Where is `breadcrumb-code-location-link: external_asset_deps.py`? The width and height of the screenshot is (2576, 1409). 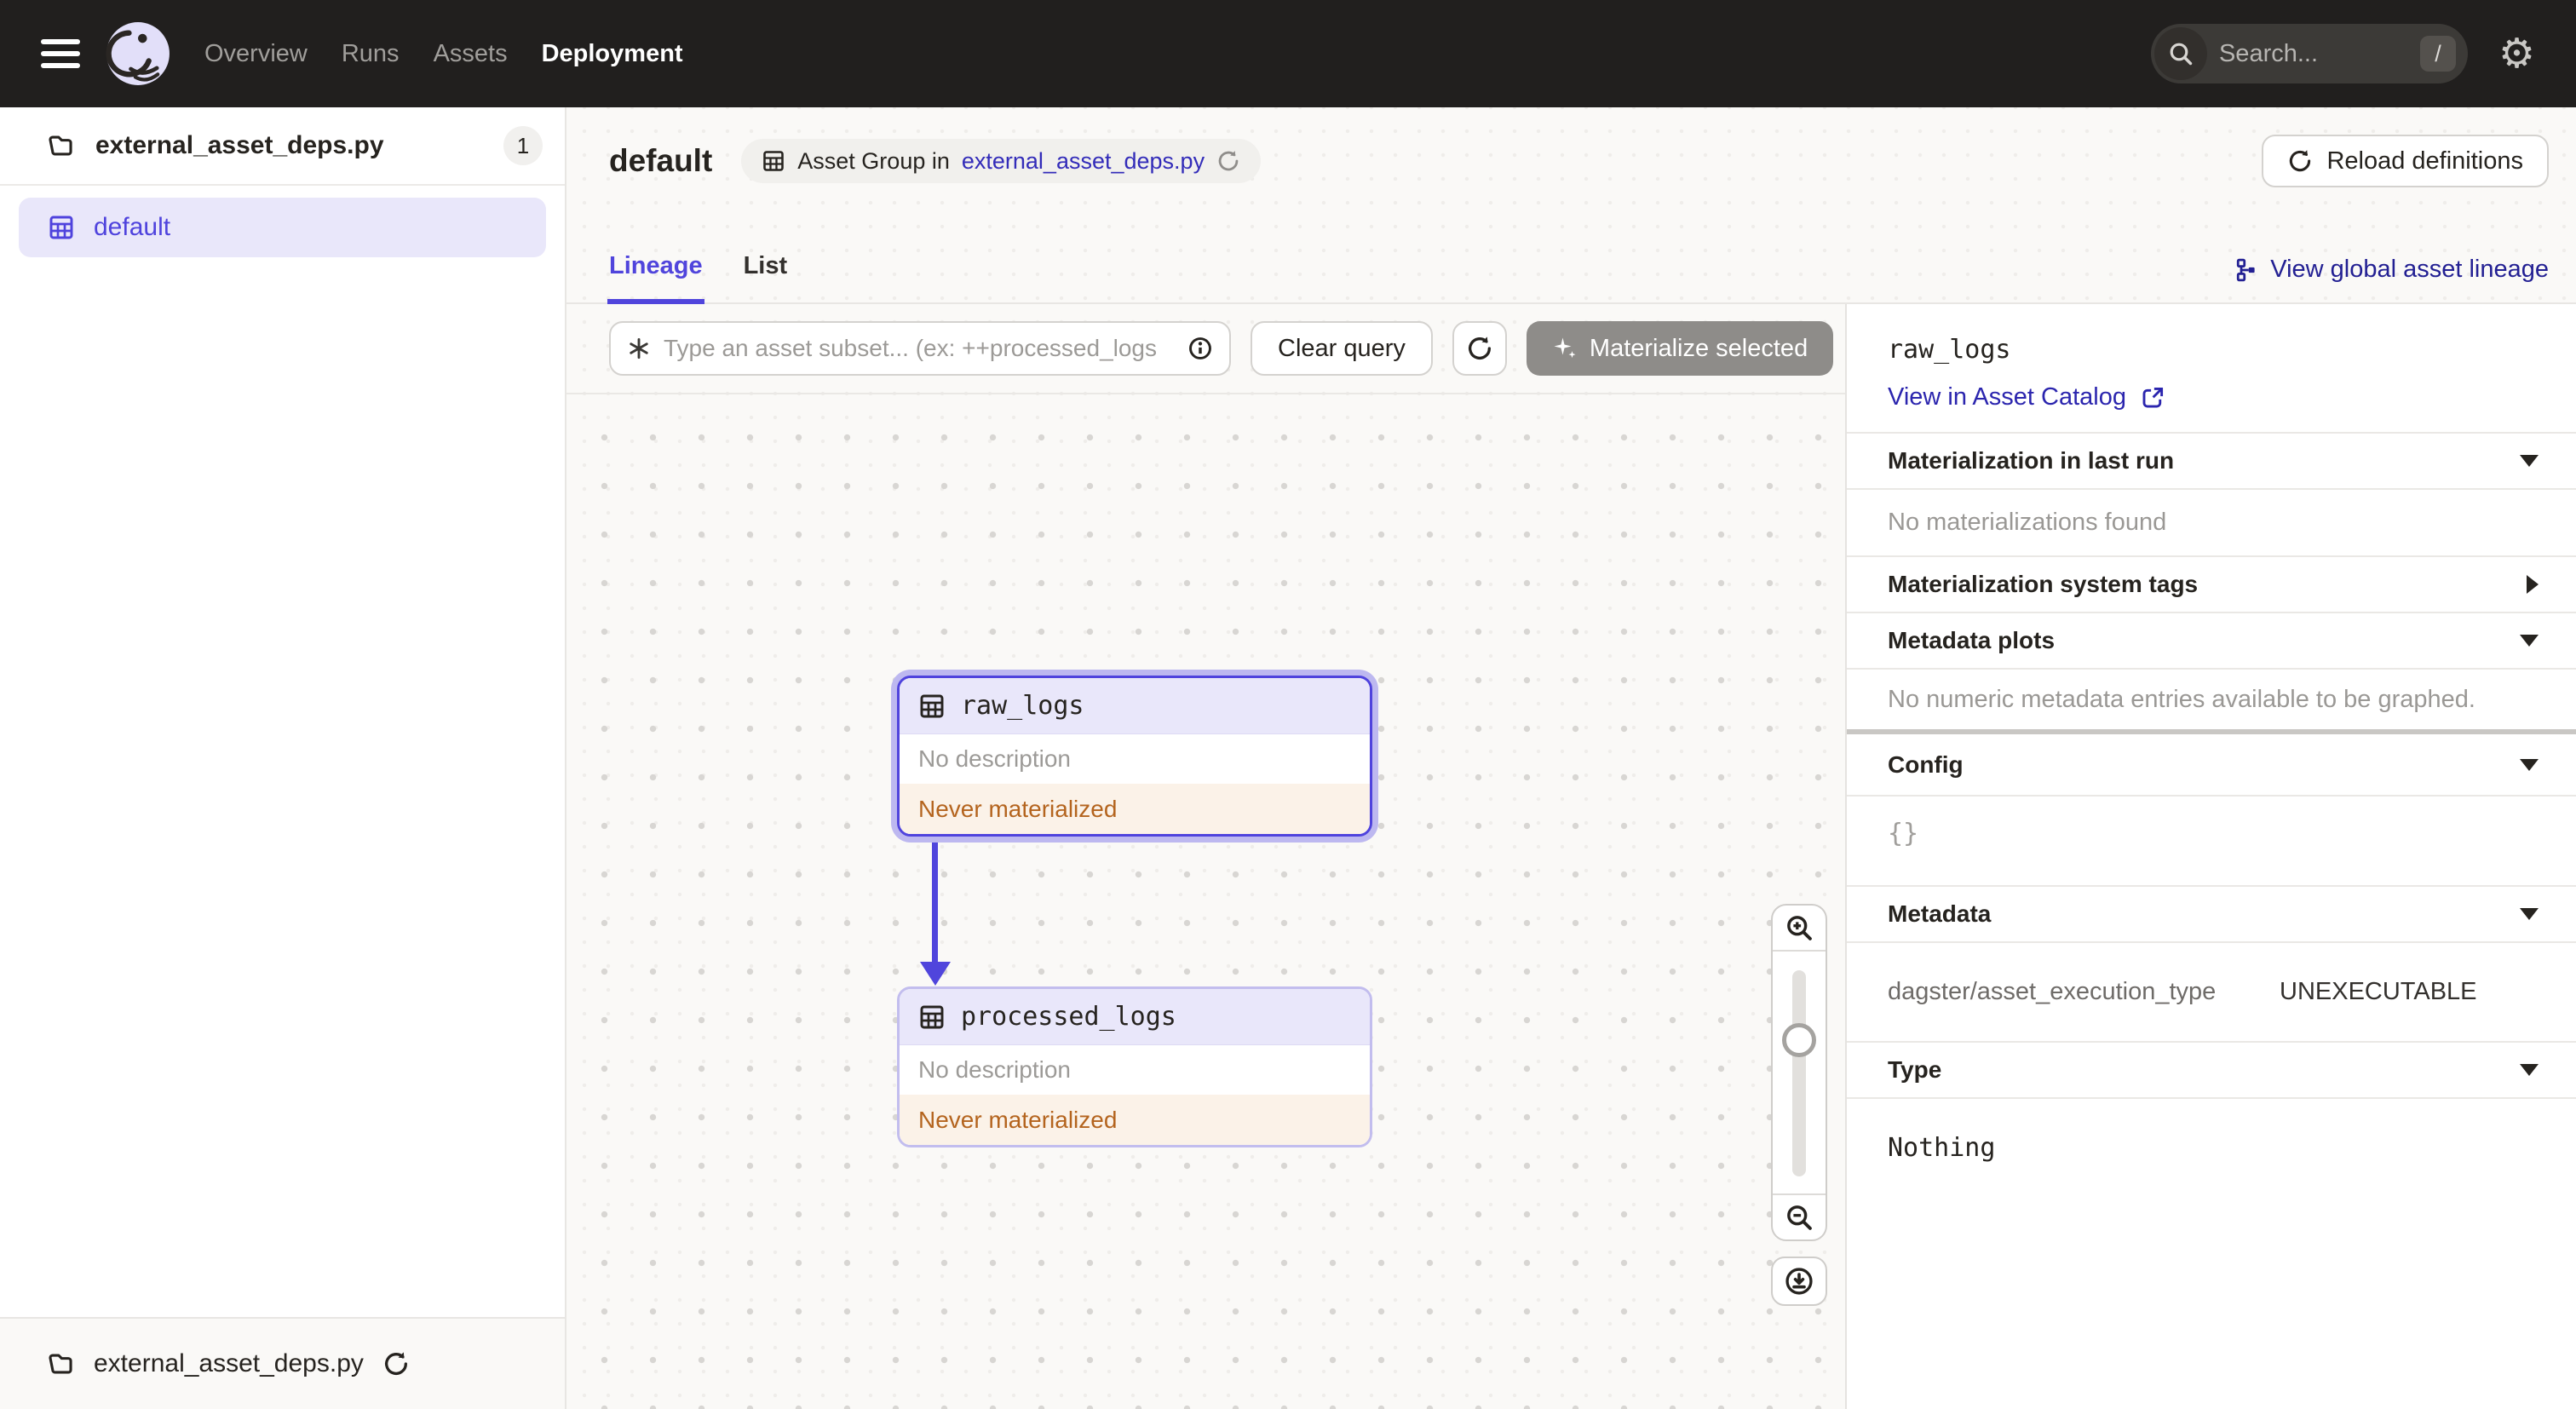 breadcrumb-code-location-link: external_asset_deps.py is located at coordinates (1083, 161).